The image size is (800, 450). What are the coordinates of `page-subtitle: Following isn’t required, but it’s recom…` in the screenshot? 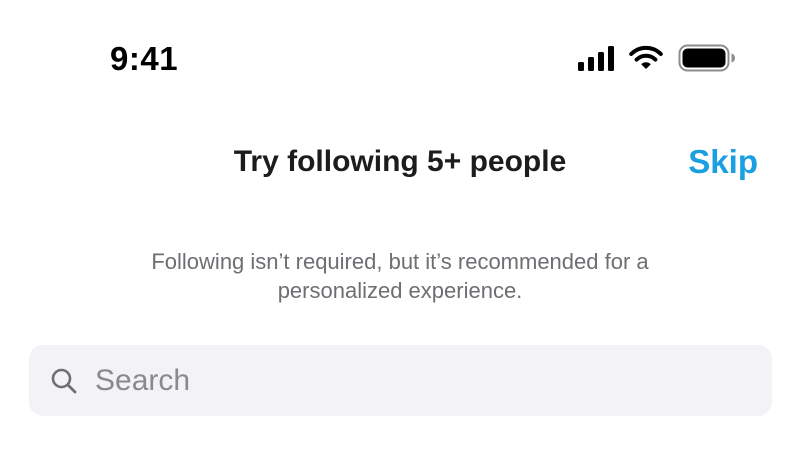 It's located at (400, 276).